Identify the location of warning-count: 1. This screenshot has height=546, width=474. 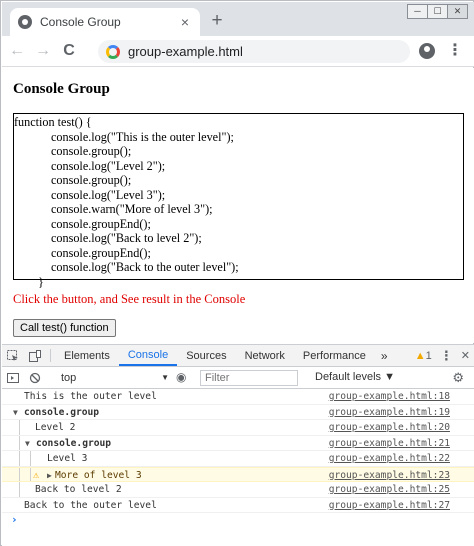
(428, 355).